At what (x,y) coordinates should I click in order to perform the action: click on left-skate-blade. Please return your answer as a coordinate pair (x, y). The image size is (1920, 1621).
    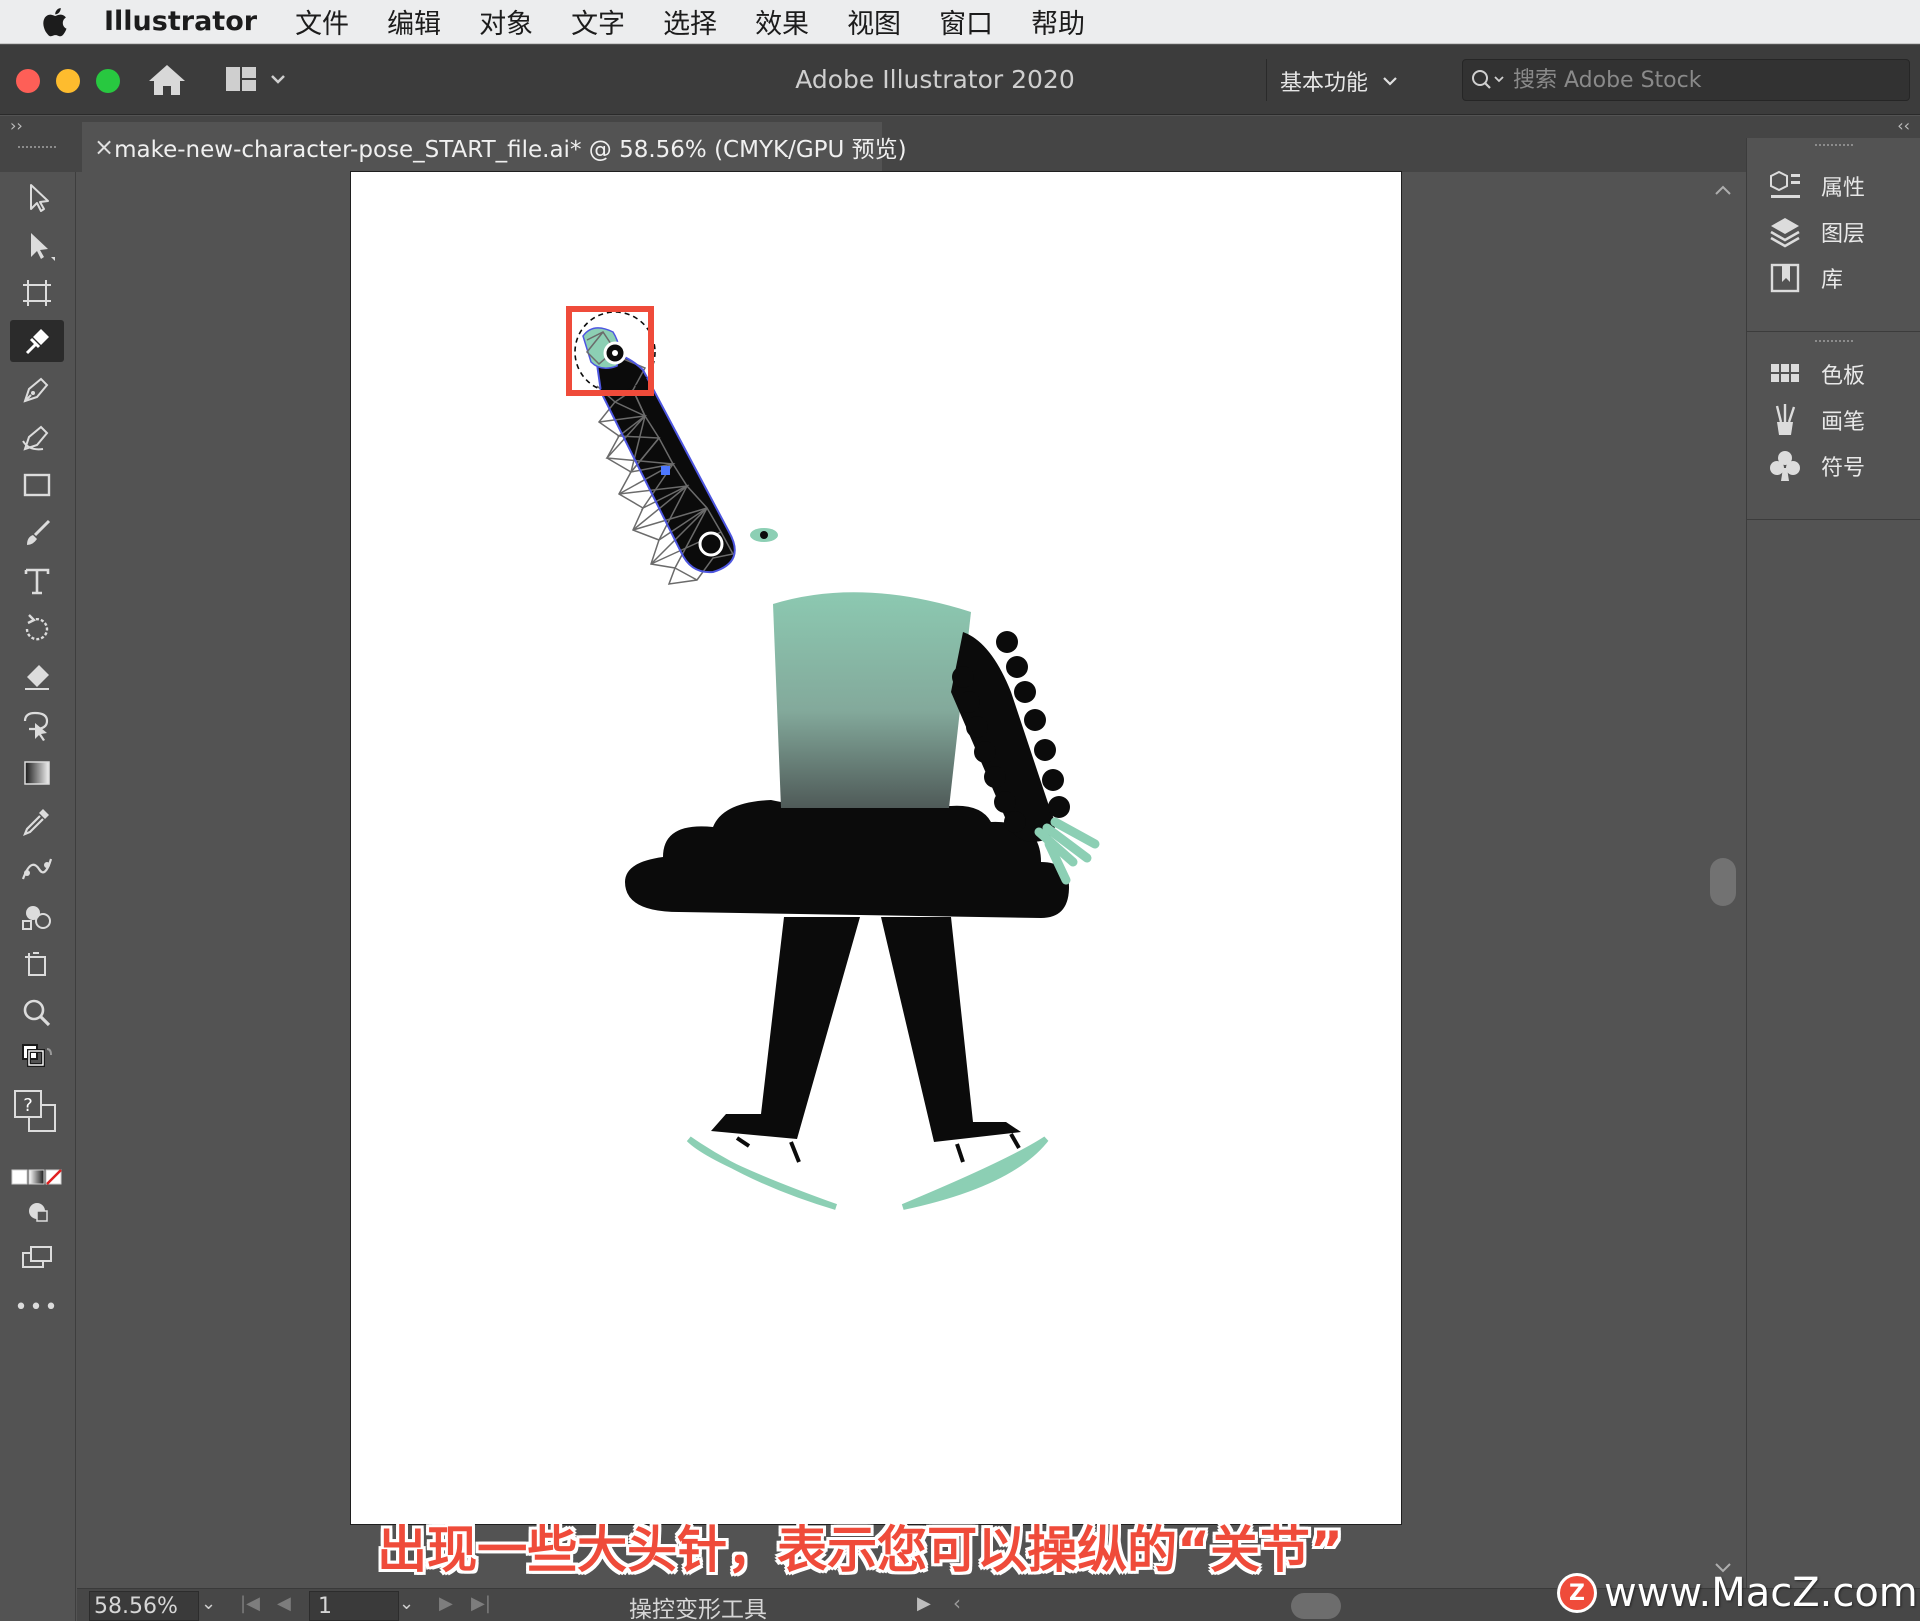
    Looking at the image, I should click on (762, 1173).